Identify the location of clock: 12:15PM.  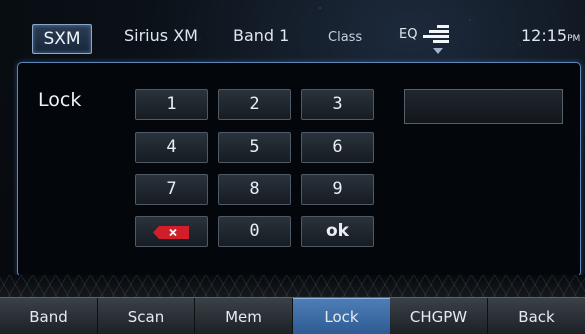
(550, 35).